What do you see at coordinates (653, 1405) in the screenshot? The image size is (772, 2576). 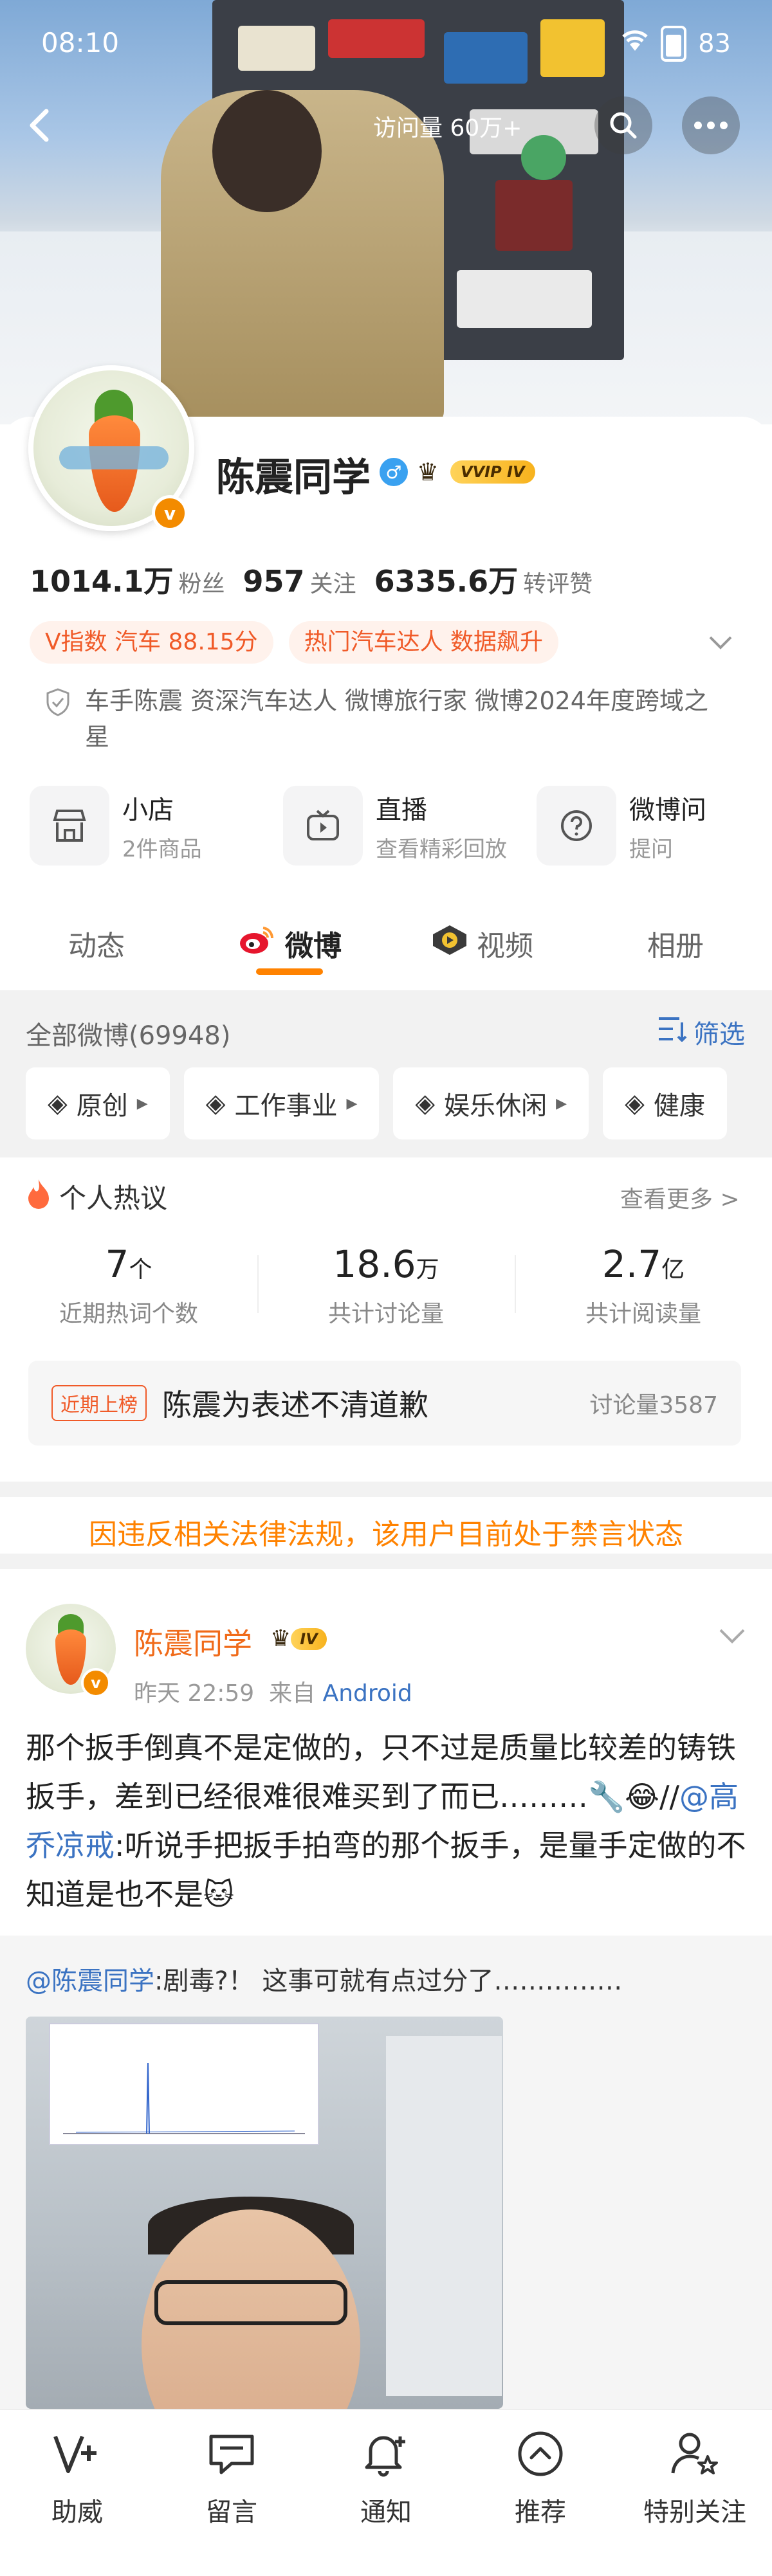 I see `trend-count: 讨论量3587` at bounding box center [653, 1405].